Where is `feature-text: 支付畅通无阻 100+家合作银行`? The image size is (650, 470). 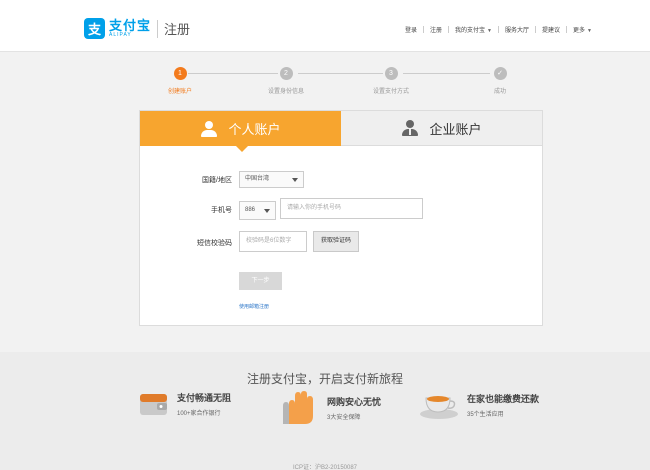 feature-text: 支付畅通无阻 100+家合作银行 is located at coordinates (204, 404).